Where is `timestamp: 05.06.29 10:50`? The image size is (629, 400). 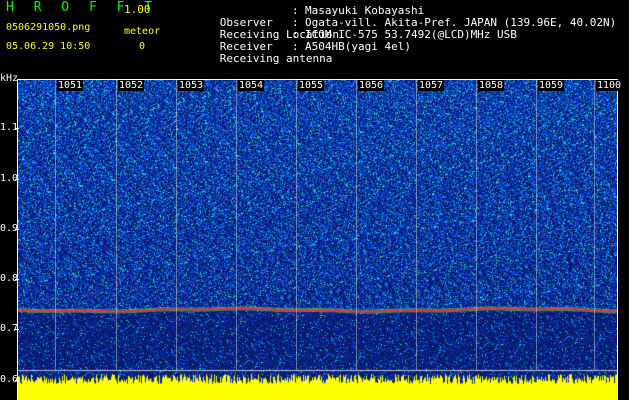 timestamp: 05.06.29 10:50 is located at coordinates (48, 46).